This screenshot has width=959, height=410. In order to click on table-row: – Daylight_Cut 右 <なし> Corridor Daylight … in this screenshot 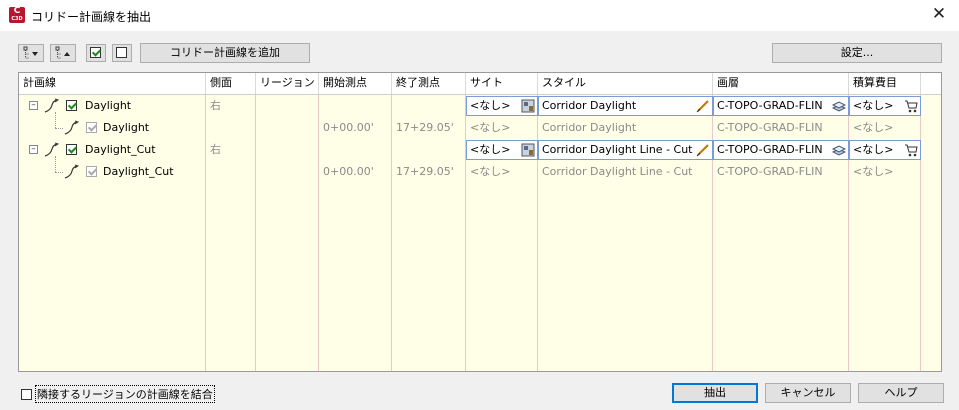, I will do `click(480, 150)`.